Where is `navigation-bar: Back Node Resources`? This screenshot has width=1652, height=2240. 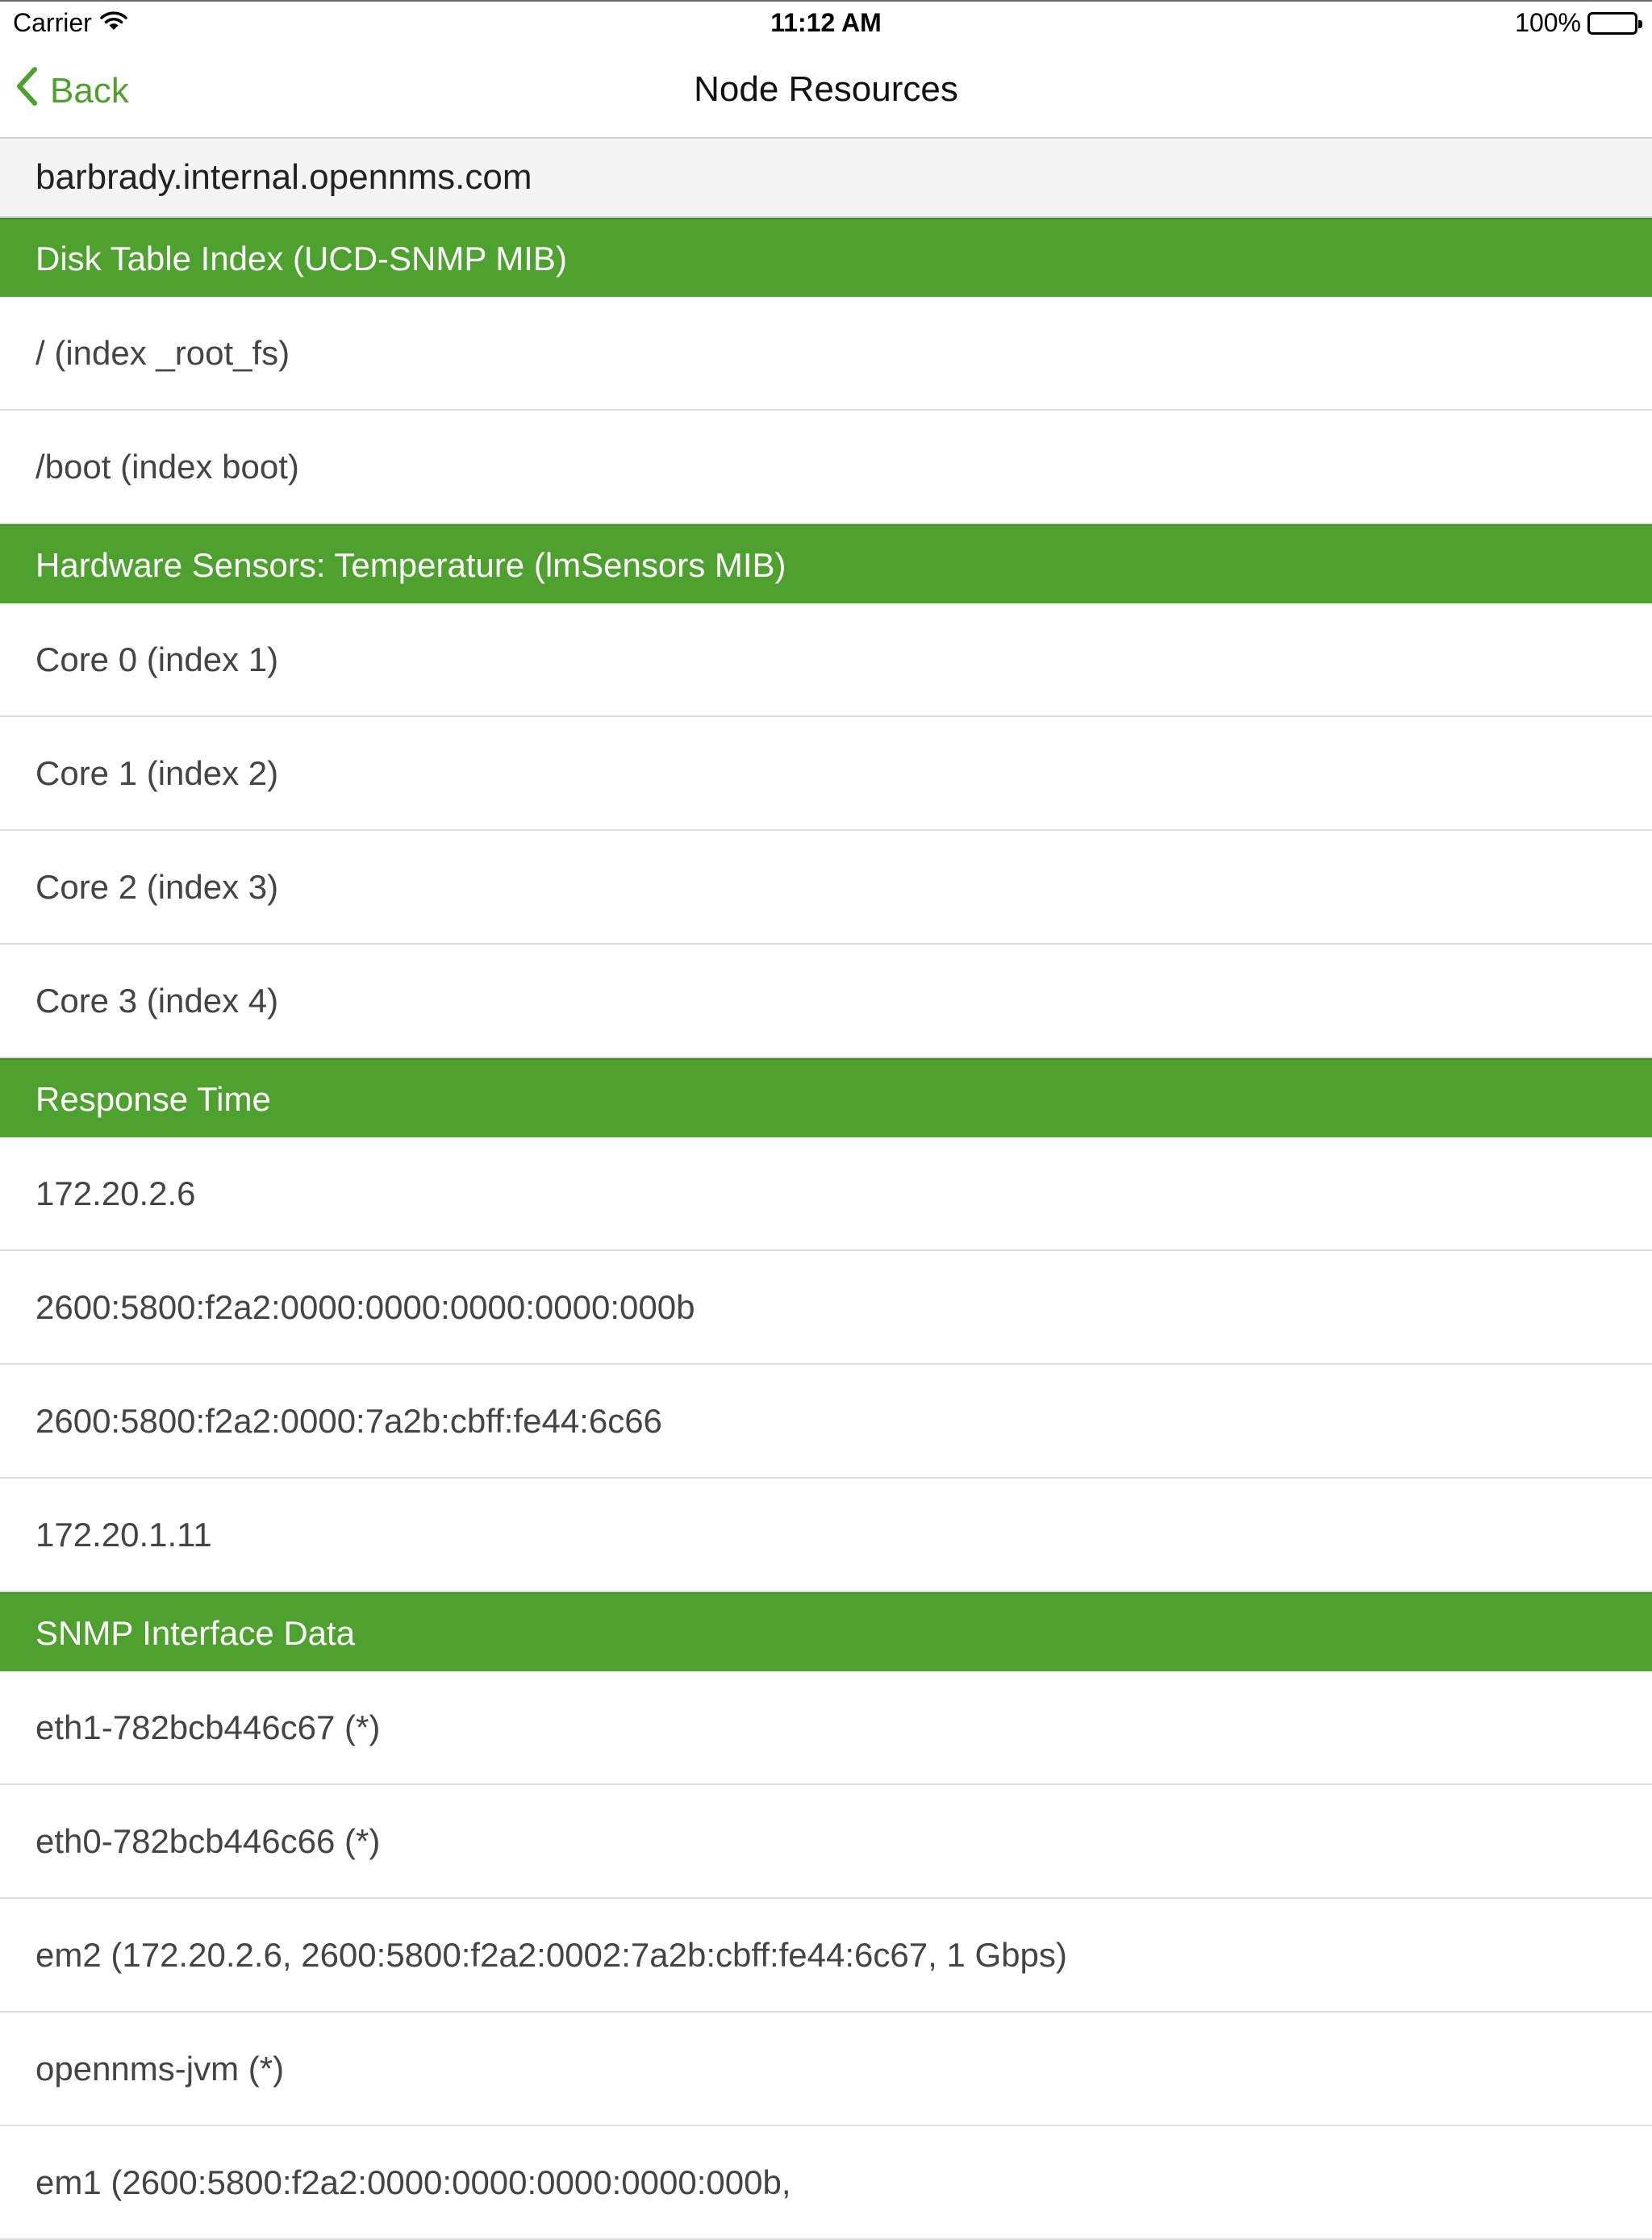
navigation-bar: Back Node Resources is located at coordinates (826, 92).